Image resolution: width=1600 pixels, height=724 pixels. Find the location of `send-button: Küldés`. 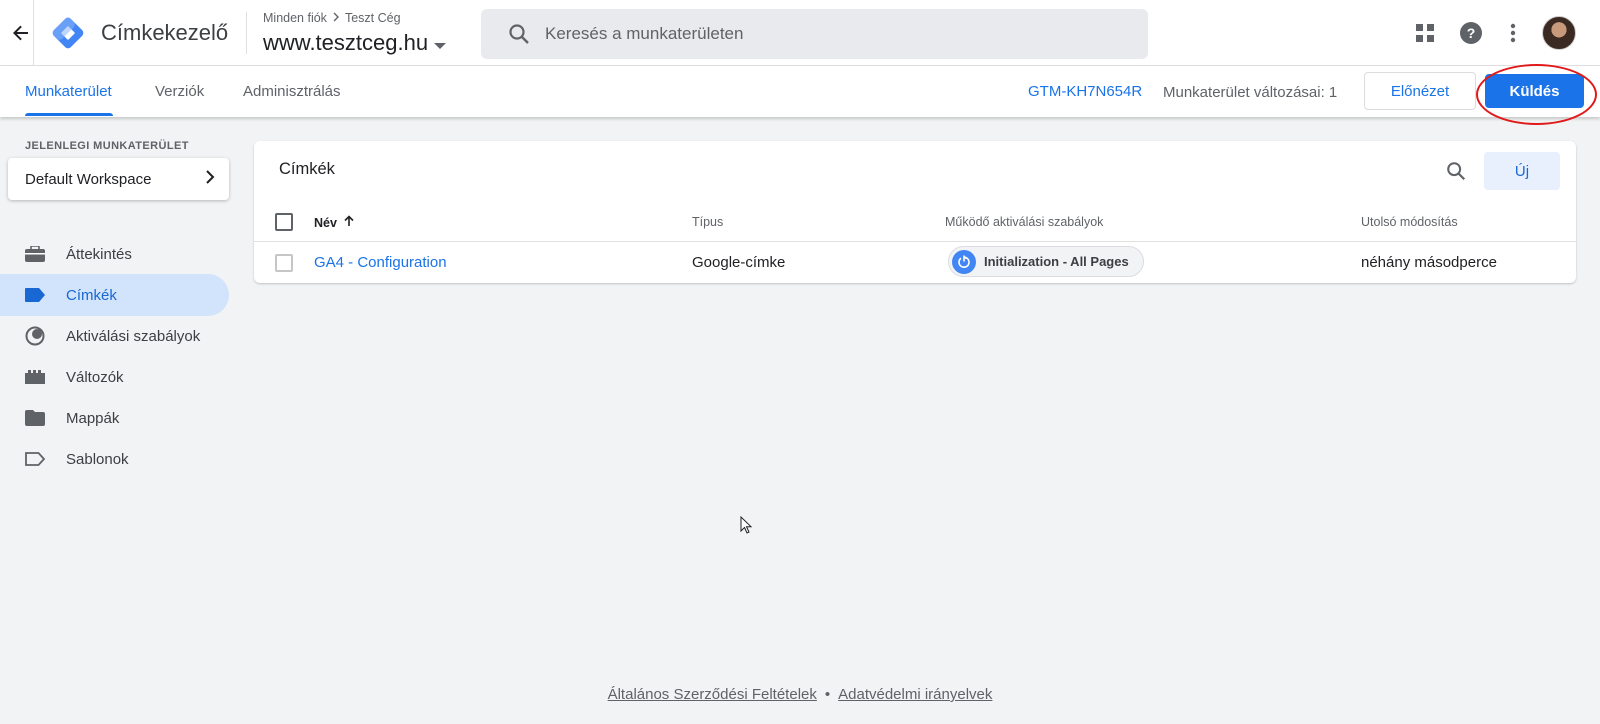

send-button: Küldés is located at coordinates (1534, 91).